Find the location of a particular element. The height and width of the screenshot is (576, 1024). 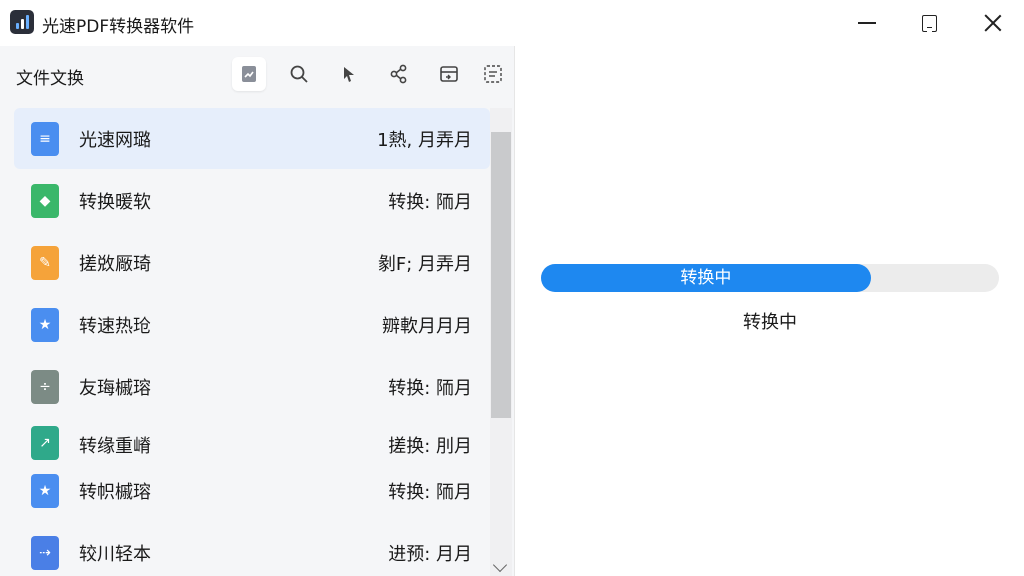

export-icon is located at coordinates (449, 74).